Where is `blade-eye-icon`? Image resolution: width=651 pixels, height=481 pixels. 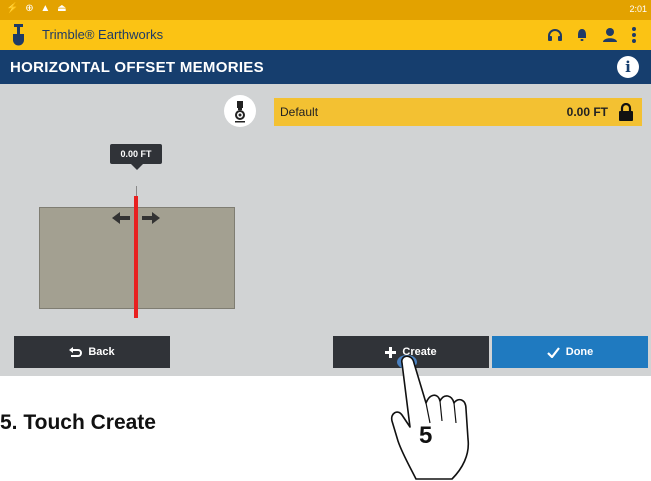 blade-eye-icon is located at coordinates (240, 112).